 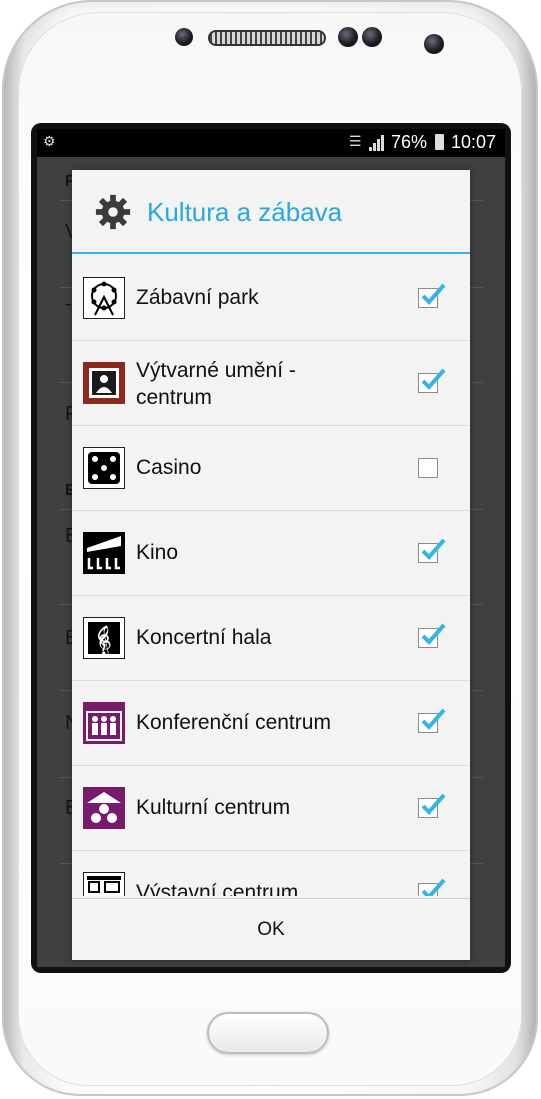 What do you see at coordinates (271, 298) in the screenshot?
I see `list-item: Zábavní park` at bounding box center [271, 298].